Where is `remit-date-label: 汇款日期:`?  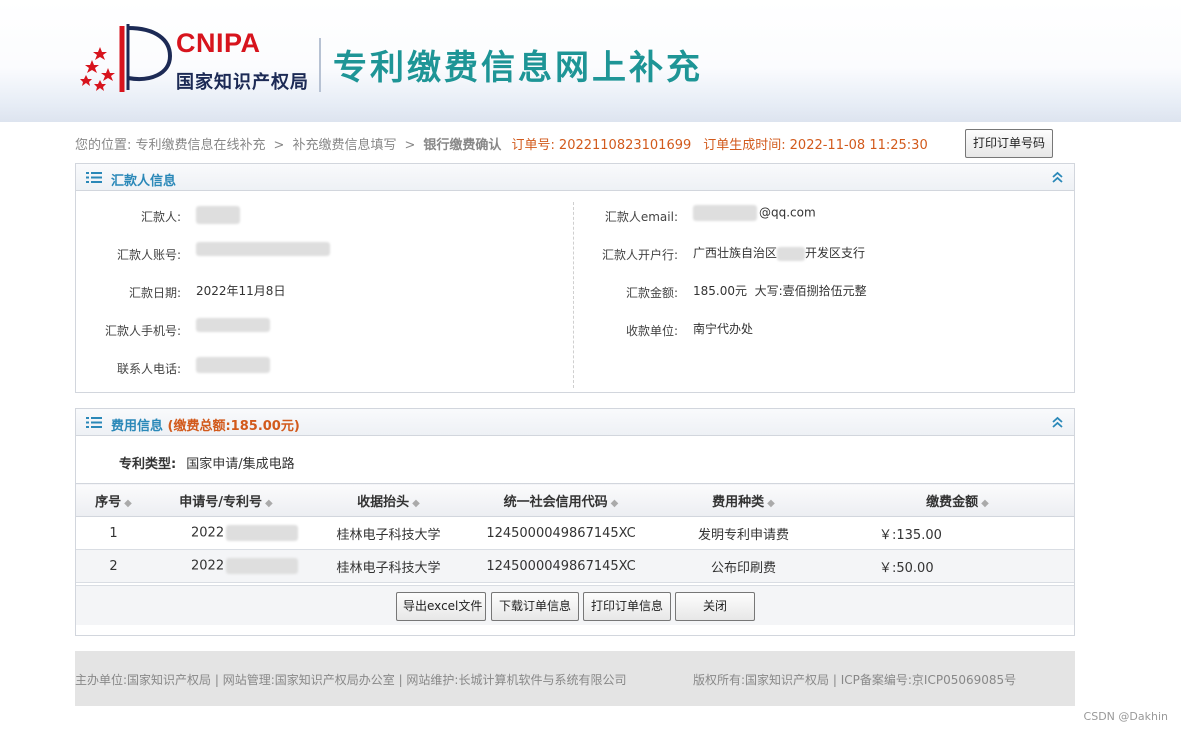
remit-date-label: 汇款日期: is located at coordinates (154, 293).